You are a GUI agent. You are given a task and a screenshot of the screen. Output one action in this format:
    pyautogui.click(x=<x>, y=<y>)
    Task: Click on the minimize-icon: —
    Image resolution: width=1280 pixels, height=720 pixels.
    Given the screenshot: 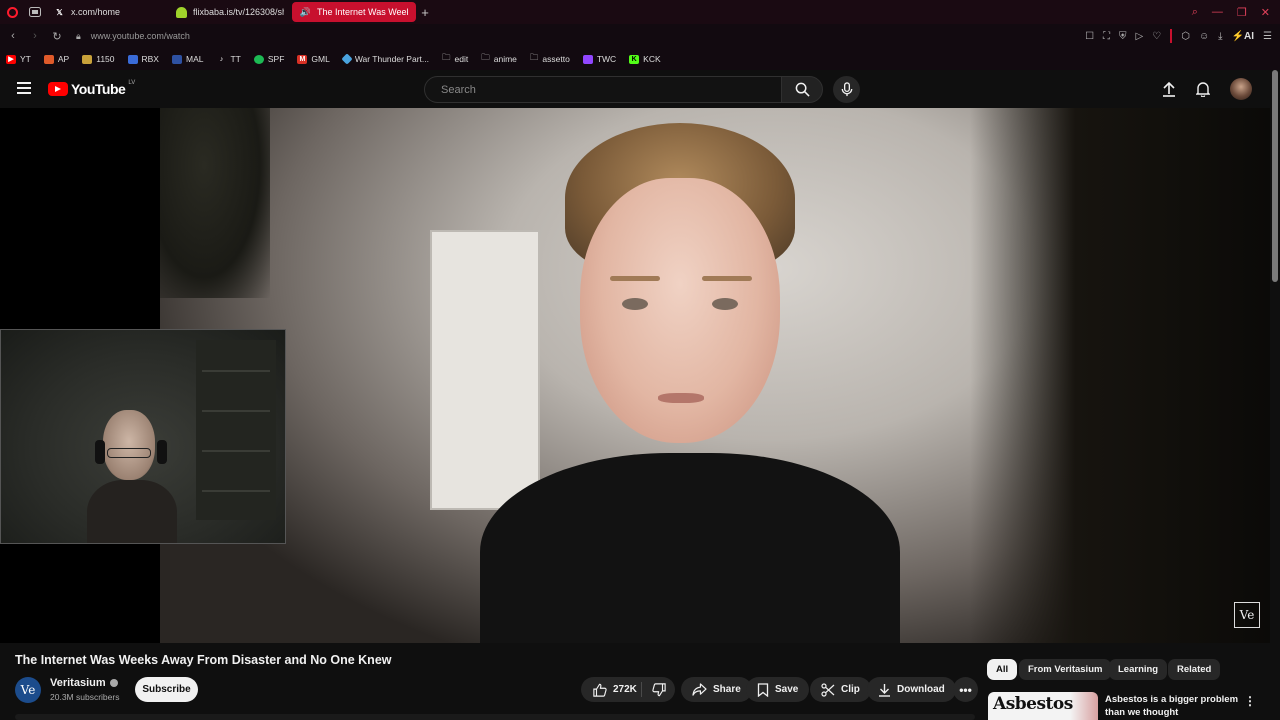 What is the action you would take?
    pyautogui.click(x=1217, y=12)
    